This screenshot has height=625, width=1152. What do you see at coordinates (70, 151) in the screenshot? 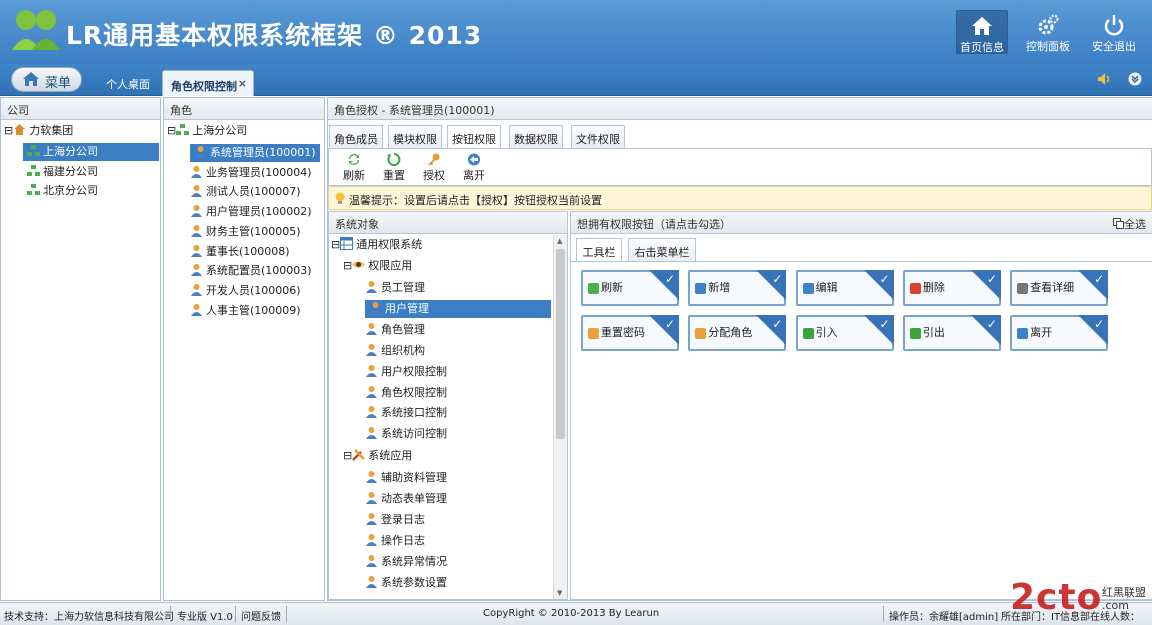
I see `company-label: 上海分公司` at bounding box center [70, 151].